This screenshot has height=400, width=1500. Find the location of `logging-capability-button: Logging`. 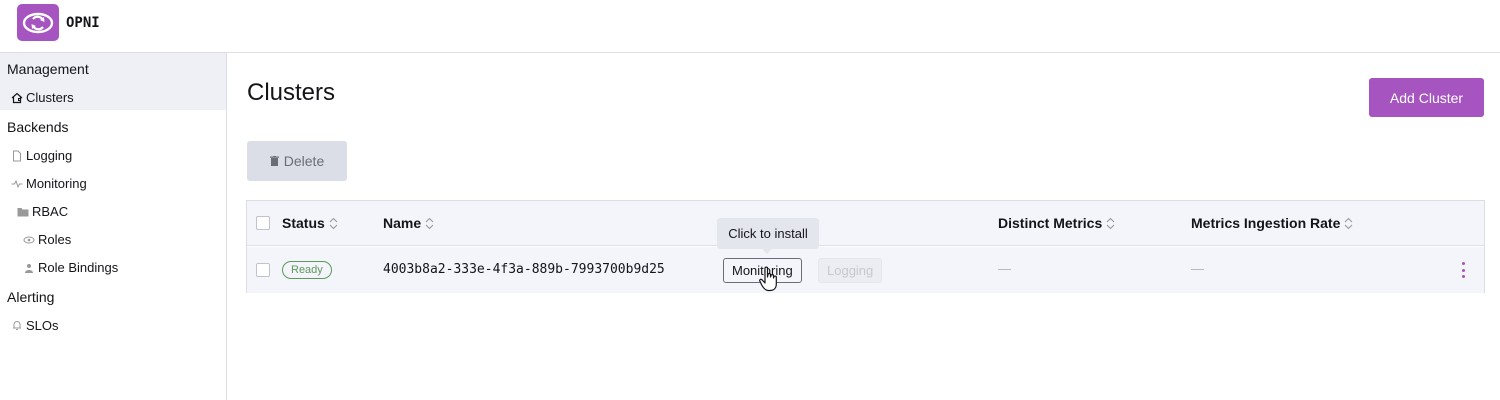

logging-capability-button: Logging is located at coordinates (850, 270).